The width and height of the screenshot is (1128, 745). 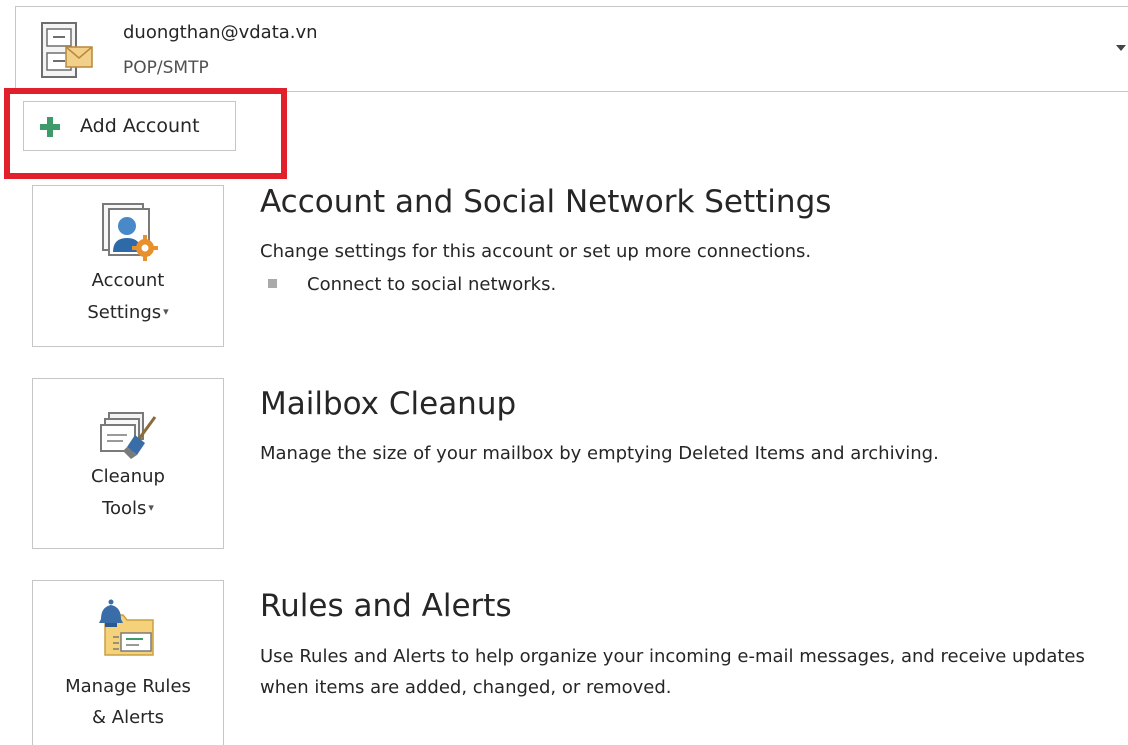 What do you see at coordinates (128, 662) in the screenshot?
I see `manage-rules-alerts-button: Manage Rules & Alerts` at bounding box center [128, 662].